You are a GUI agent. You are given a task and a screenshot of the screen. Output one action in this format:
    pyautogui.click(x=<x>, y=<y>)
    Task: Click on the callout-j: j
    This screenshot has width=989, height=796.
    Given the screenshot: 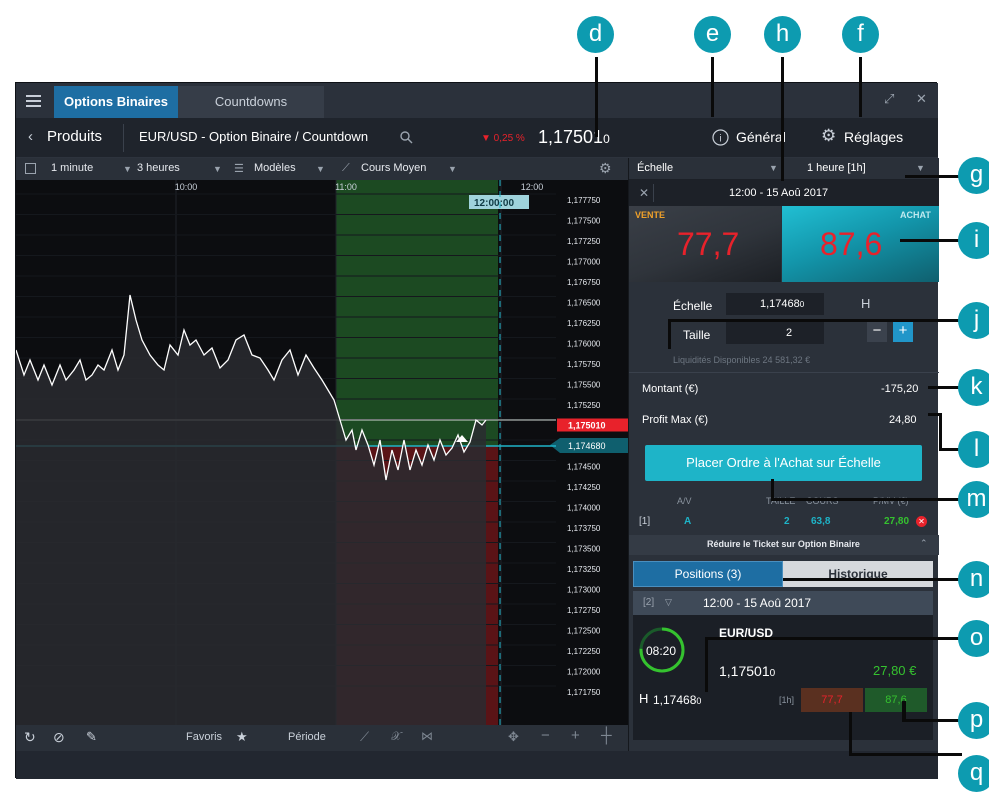 What is the action you would take?
    pyautogui.click(x=973, y=320)
    